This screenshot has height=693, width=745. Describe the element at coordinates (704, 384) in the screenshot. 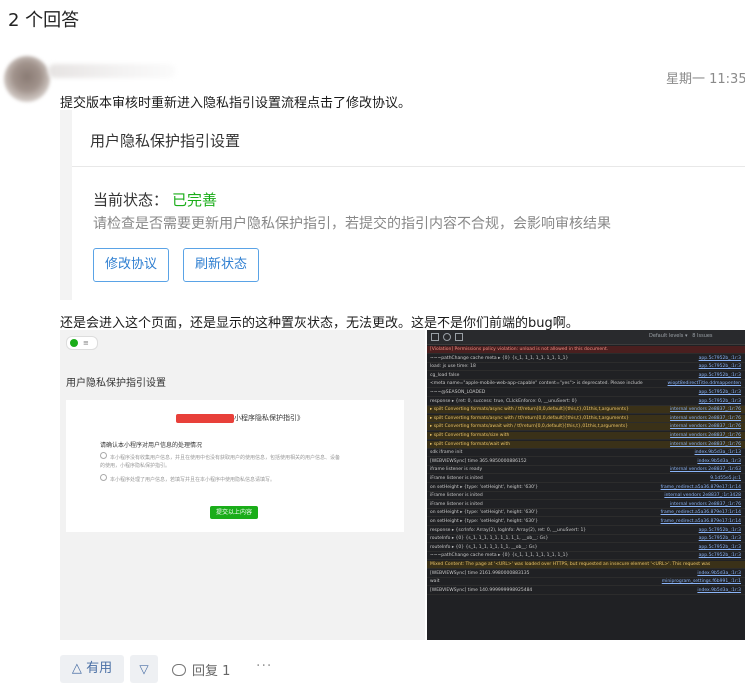

I see `console-source-link: wiopt8edirectTitle.ddmappenten` at that location.